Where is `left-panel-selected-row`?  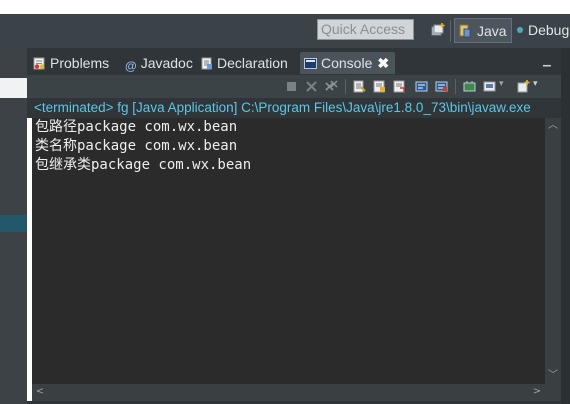 left-panel-selected-row is located at coordinates (13, 223).